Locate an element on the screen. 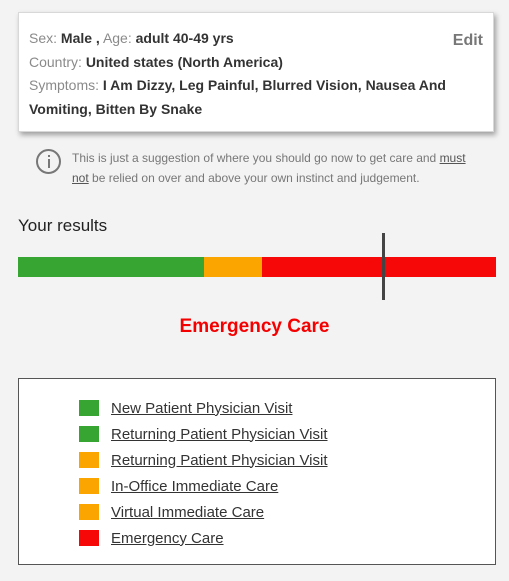  care-level-bar is located at coordinates (257, 267).